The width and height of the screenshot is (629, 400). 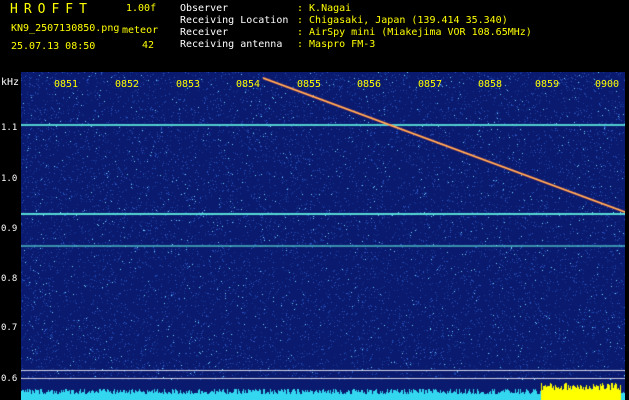 What do you see at coordinates (547, 84) in the screenshot?
I see `xtick-label: 0859` at bounding box center [547, 84].